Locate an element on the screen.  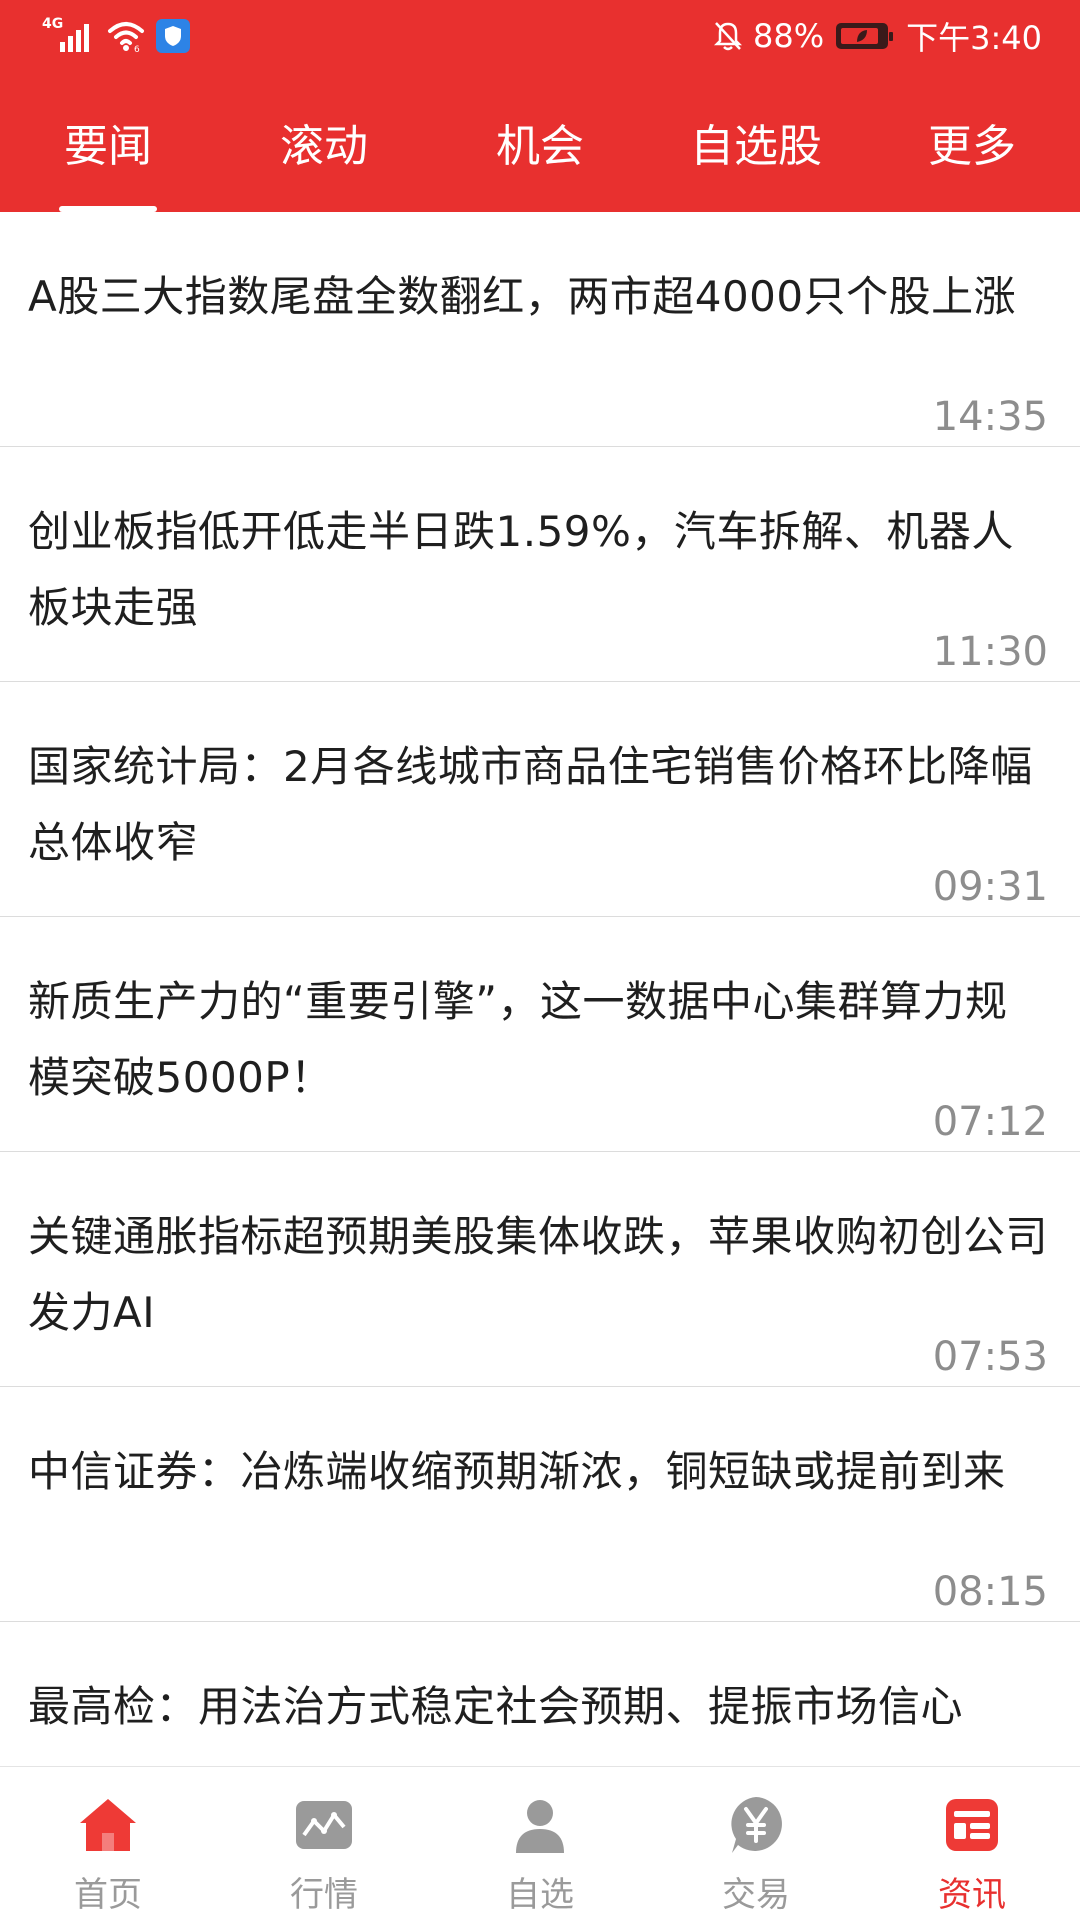
nav-trade: 交易 is located at coordinates (756, 1843).